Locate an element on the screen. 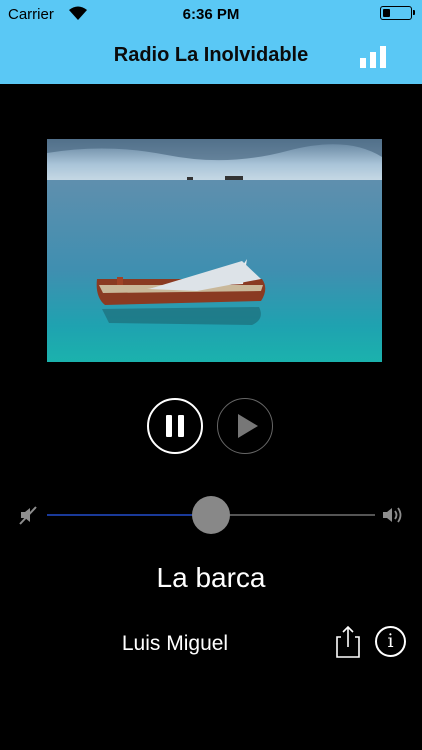 The image size is (422, 750). pause-button is located at coordinates (175, 426).